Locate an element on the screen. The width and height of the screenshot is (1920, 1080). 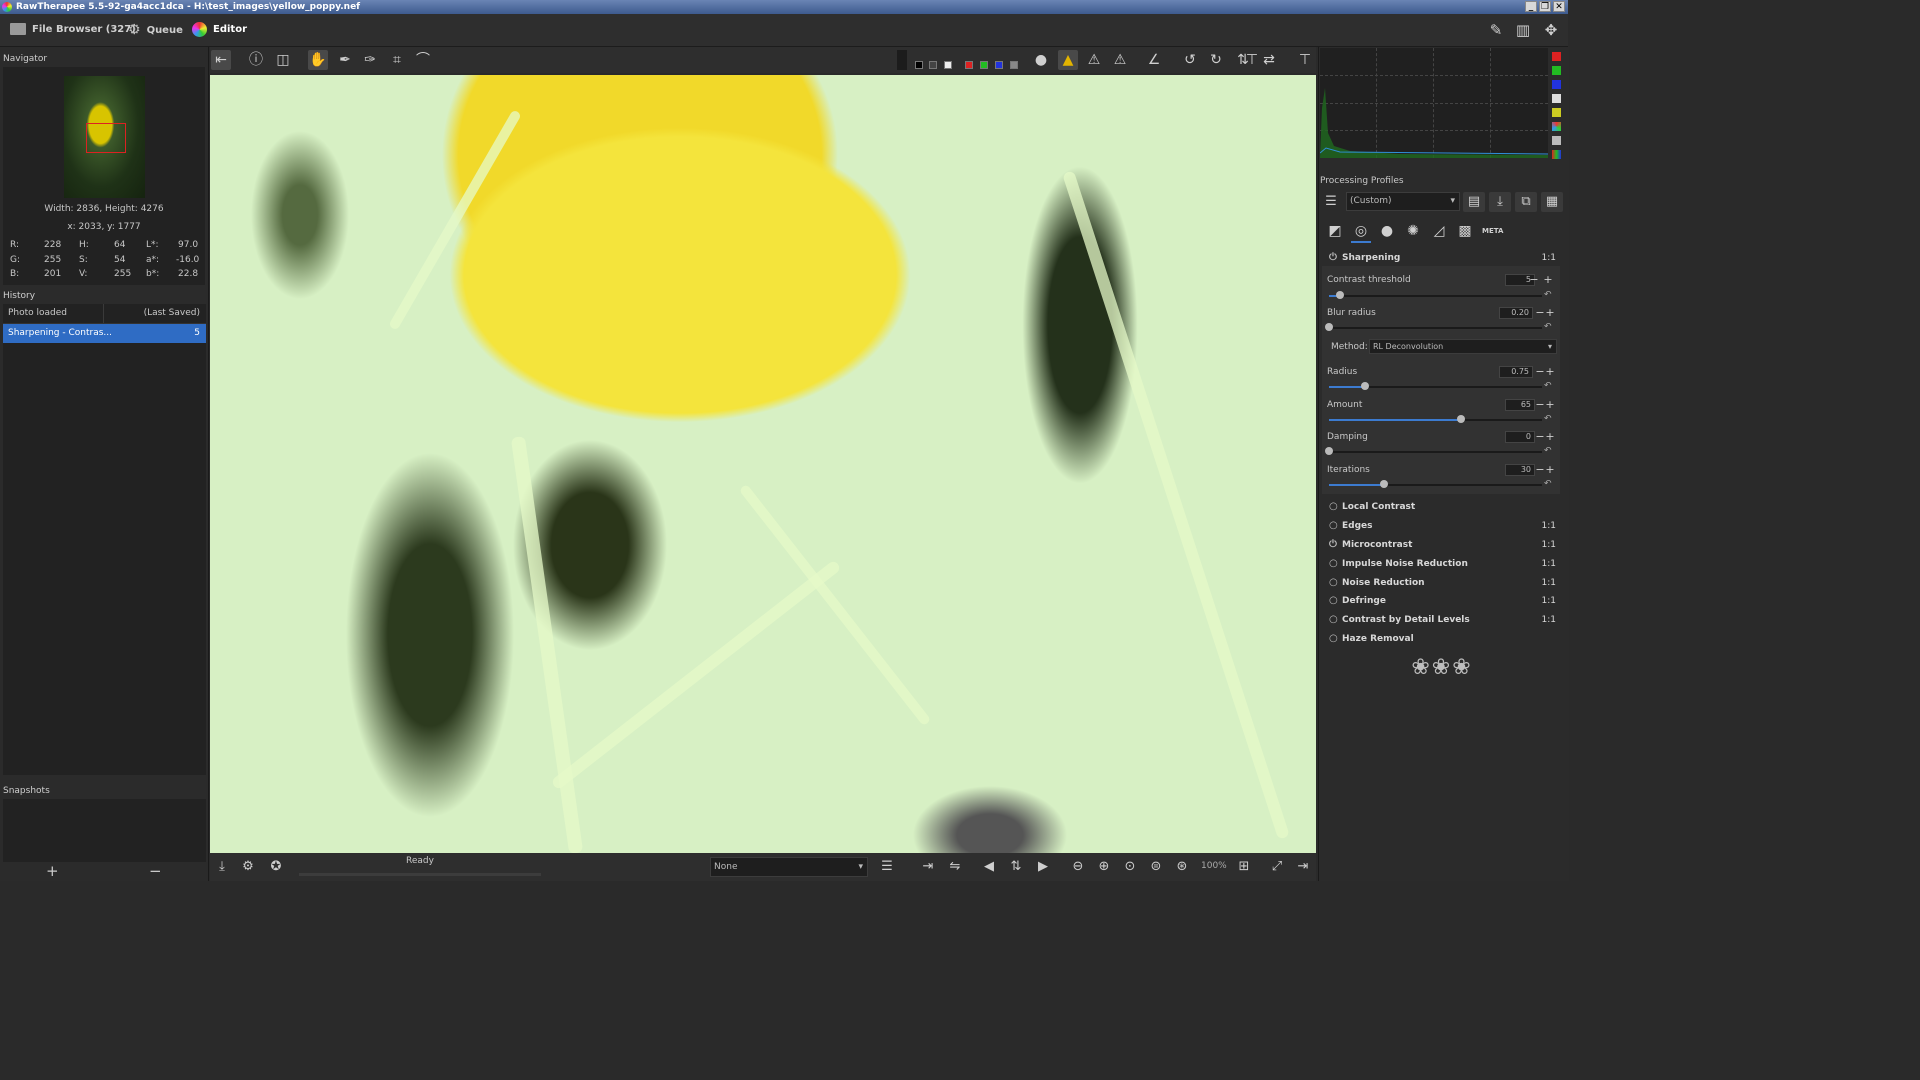
save-profile-icon: ⤓ is located at coordinates (1500, 202).